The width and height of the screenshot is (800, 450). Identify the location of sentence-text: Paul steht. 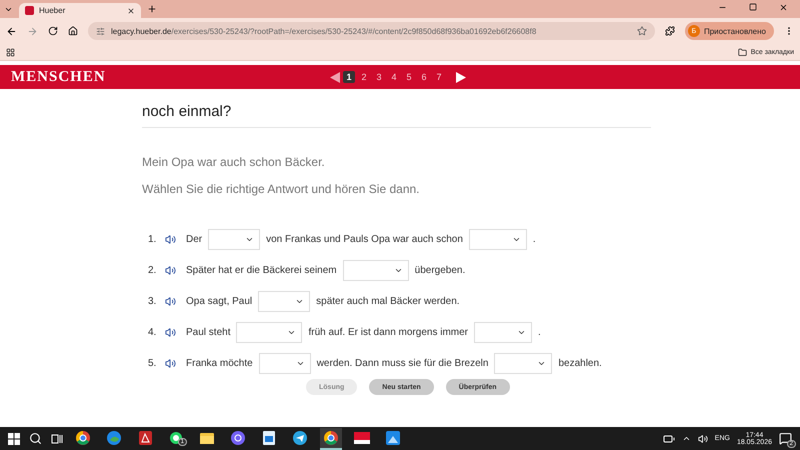
(208, 332).